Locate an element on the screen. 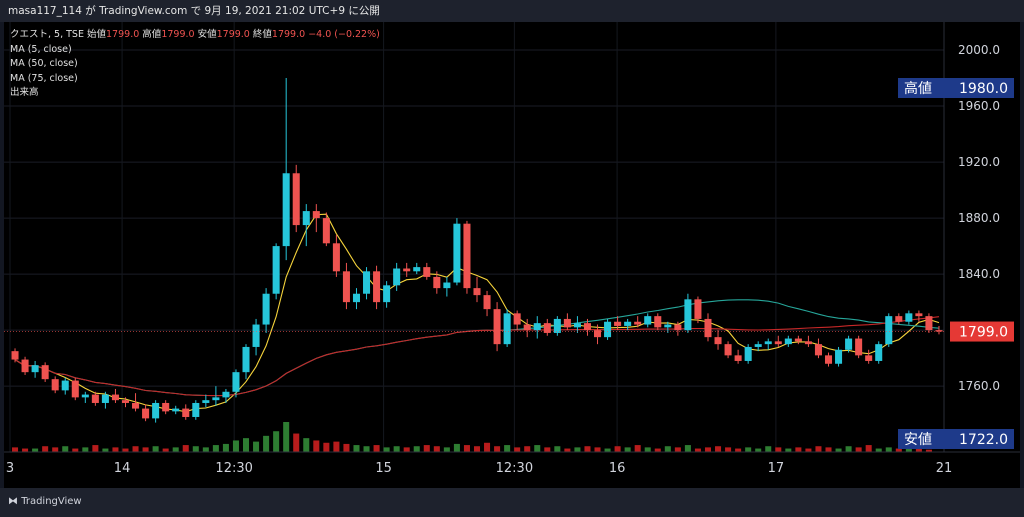  tradingview-logo: ⧓ TradingView is located at coordinates (45, 501).